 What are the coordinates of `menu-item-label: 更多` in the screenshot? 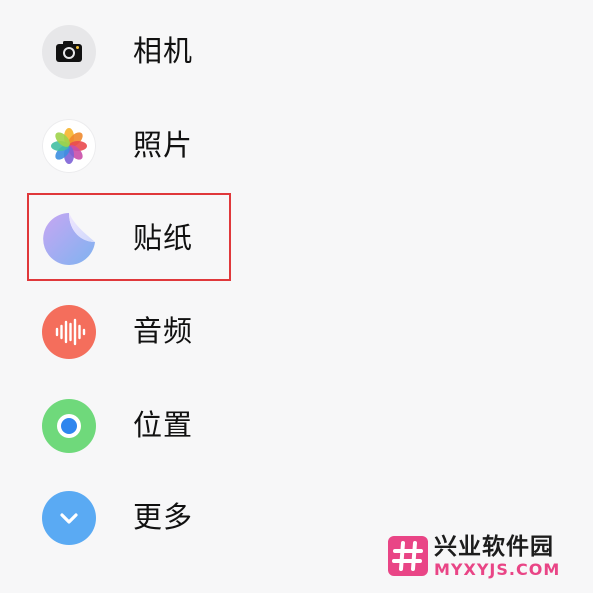 It's located at (163, 517).